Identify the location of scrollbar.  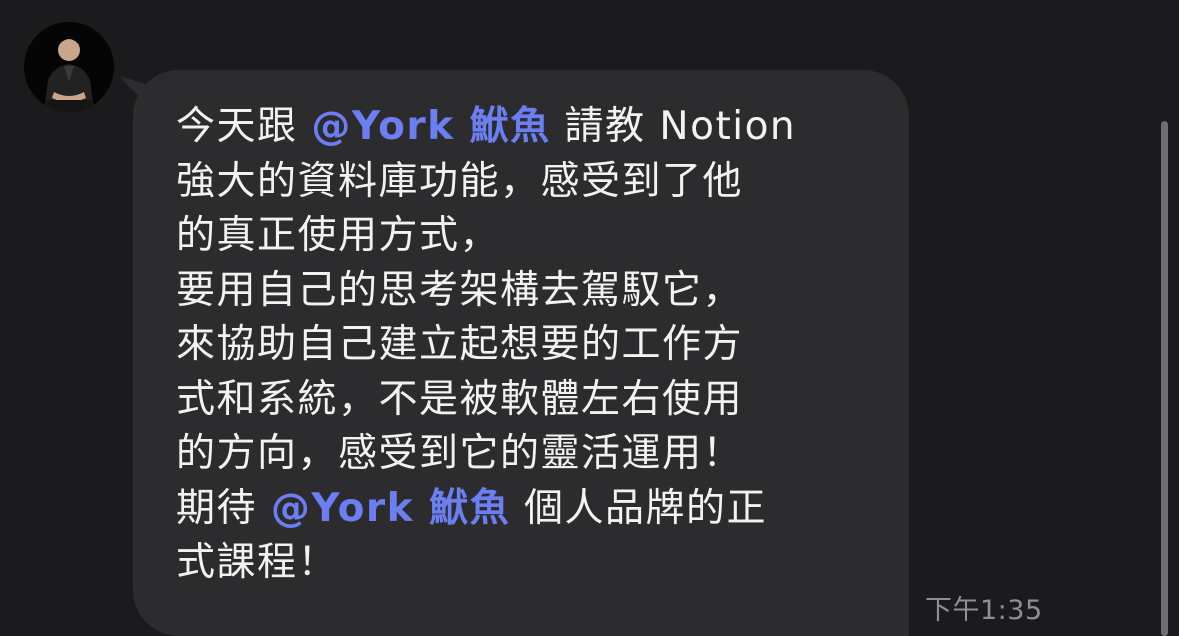
(1164, 378).